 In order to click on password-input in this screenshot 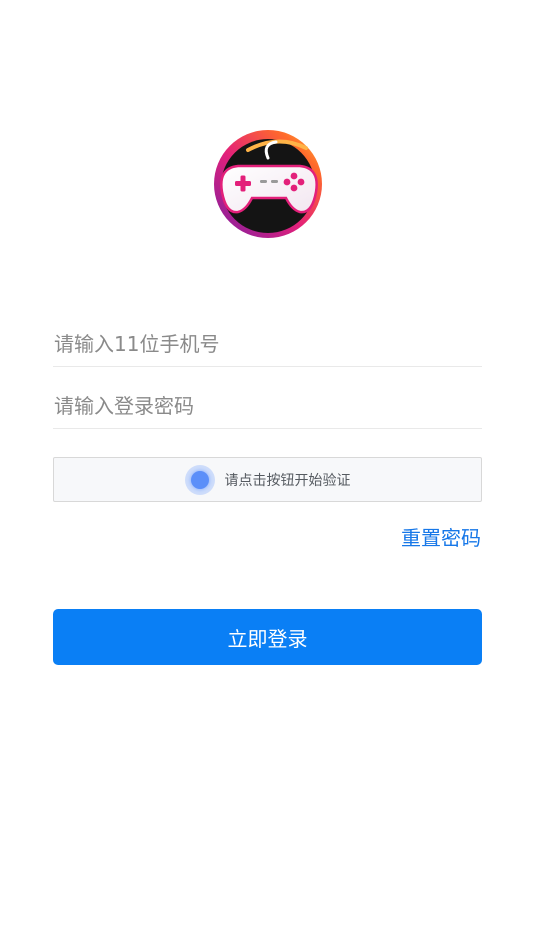, I will do `click(267, 406)`.